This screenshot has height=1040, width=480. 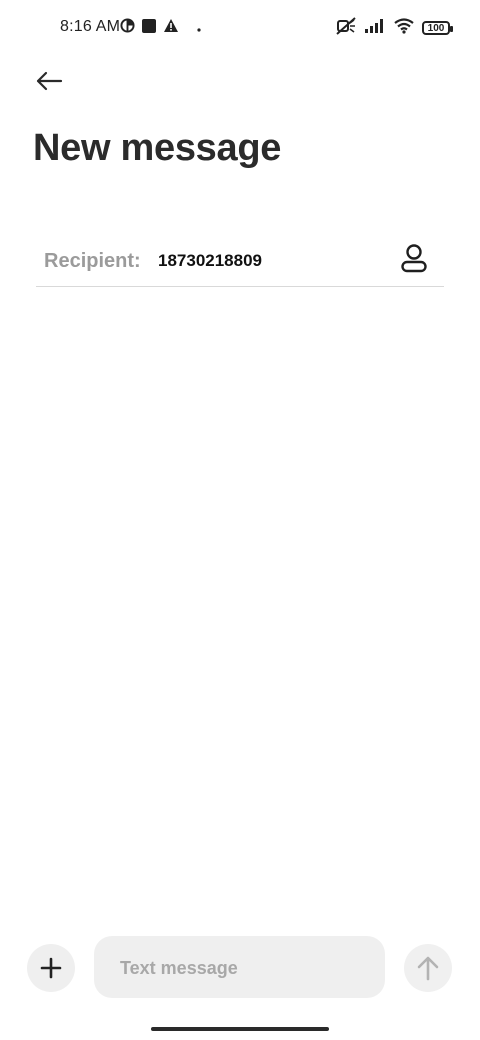 What do you see at coordinates (199, 28) in the screenshot?
I see `dot-icon` at bounding box center [199, 28].